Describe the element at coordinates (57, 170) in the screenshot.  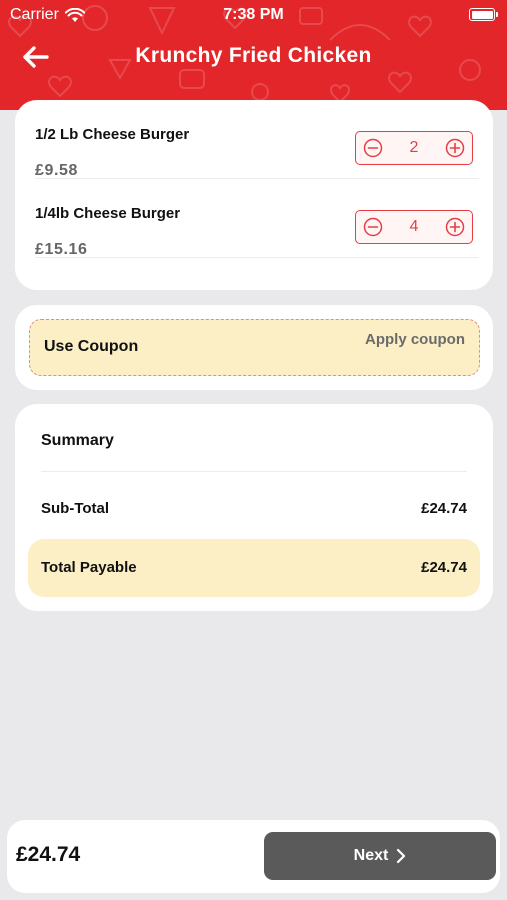
I see `item-price: £9.58` at that location.